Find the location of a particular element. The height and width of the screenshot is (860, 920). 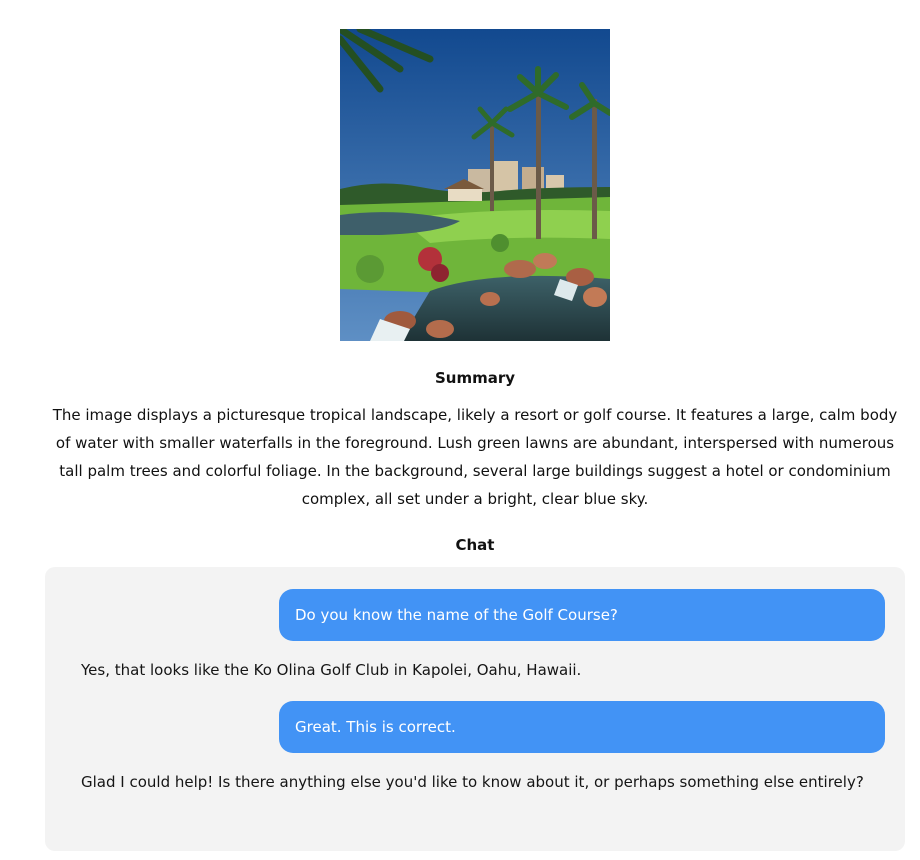

summary-heading: Summary is located at coordinates (475, 378).